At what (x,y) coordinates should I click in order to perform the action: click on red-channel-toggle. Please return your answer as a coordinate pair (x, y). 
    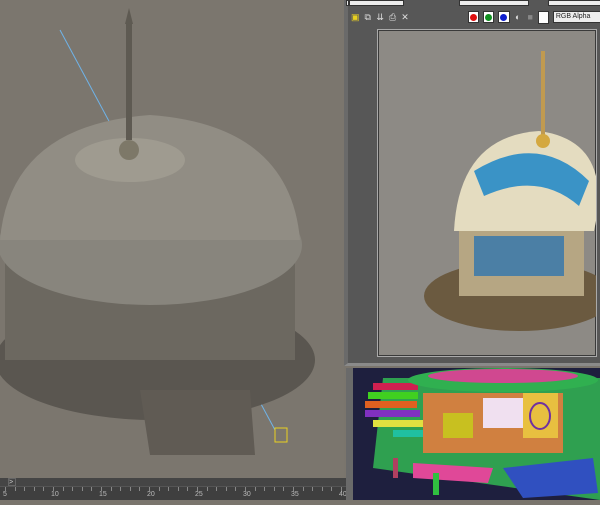
    Looking at the image, I should click on (473, 17).